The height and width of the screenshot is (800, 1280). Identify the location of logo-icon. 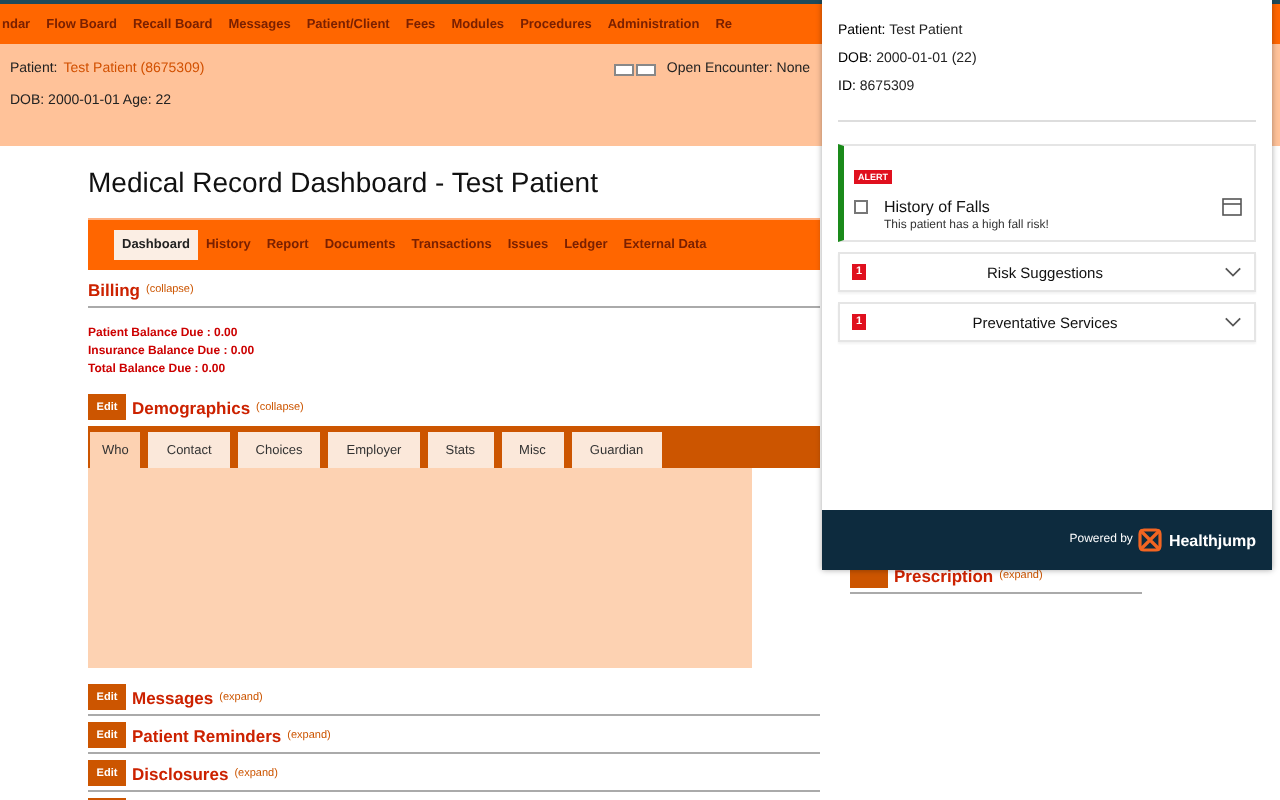
(1150, 540).